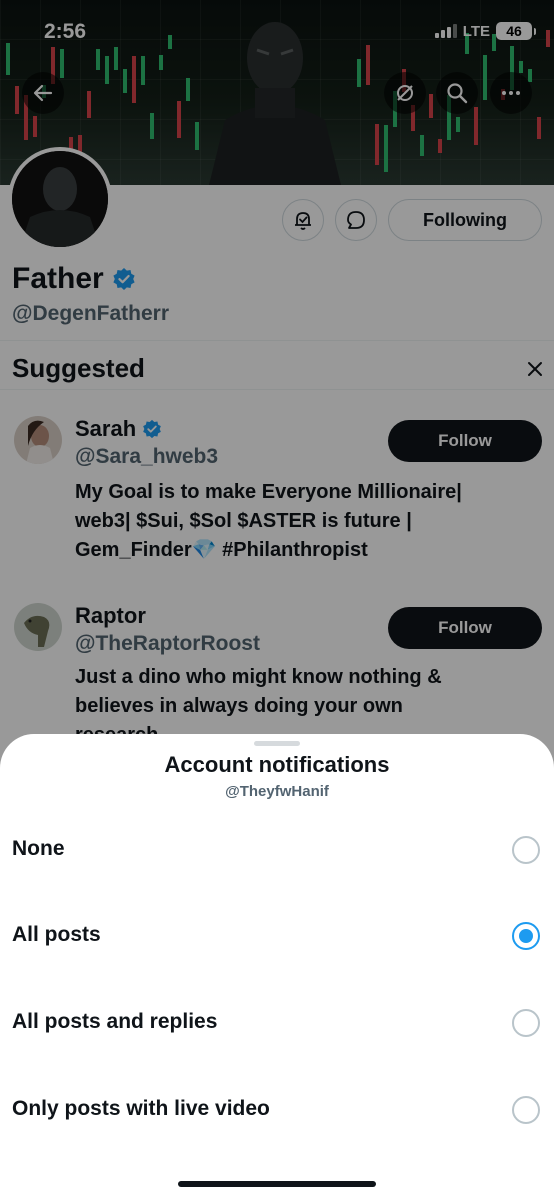  I want to click on option-label: All posts and replies, so click(115, 1021).